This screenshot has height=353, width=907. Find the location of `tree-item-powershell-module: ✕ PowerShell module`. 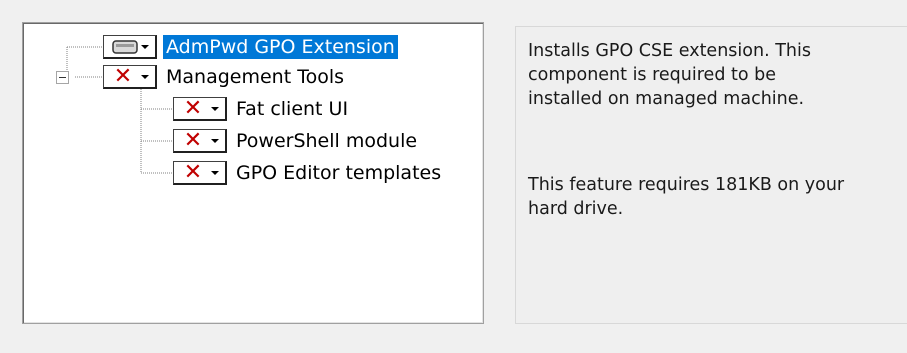

tree-item-powershell-module: ✕ PowerShell module is located at coordinates (296, 141).